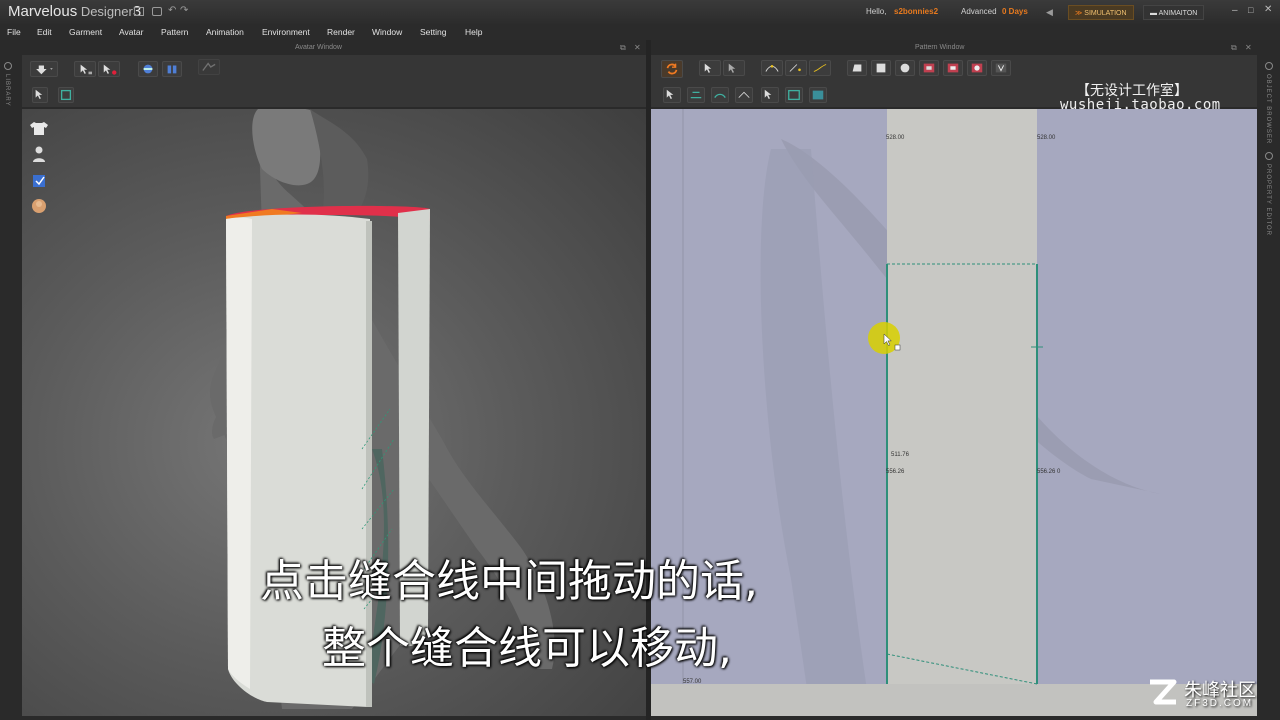 This screenshot has width=1280, height=720. I want to click on pattern-select-icon, so click(710, 68).